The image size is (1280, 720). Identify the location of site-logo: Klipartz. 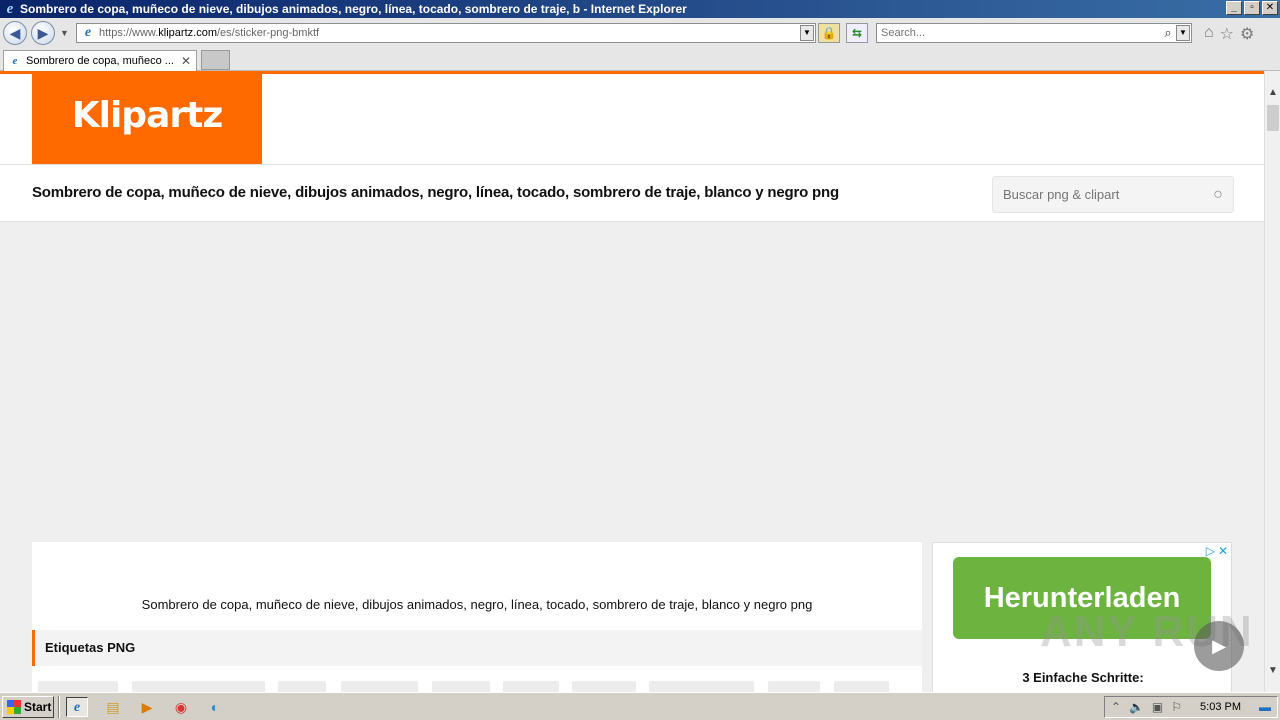
(147, 119).